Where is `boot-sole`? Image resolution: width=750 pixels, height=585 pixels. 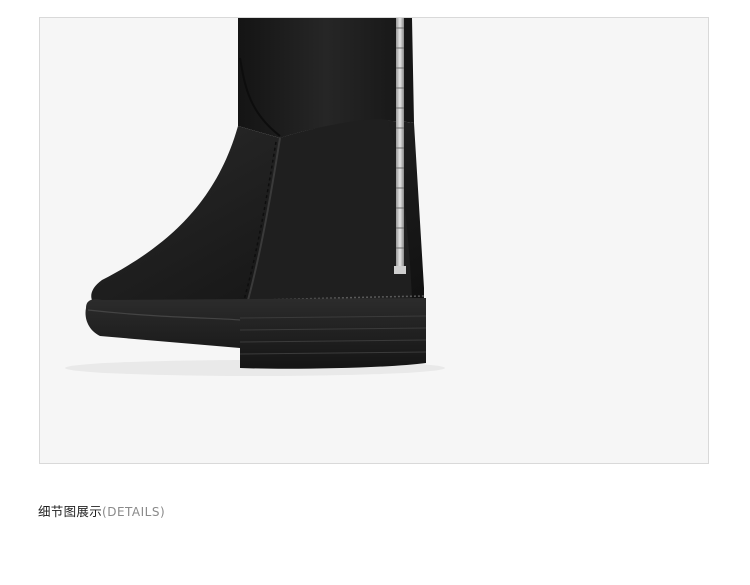
boot-sole is located at coordinates (255, 333).